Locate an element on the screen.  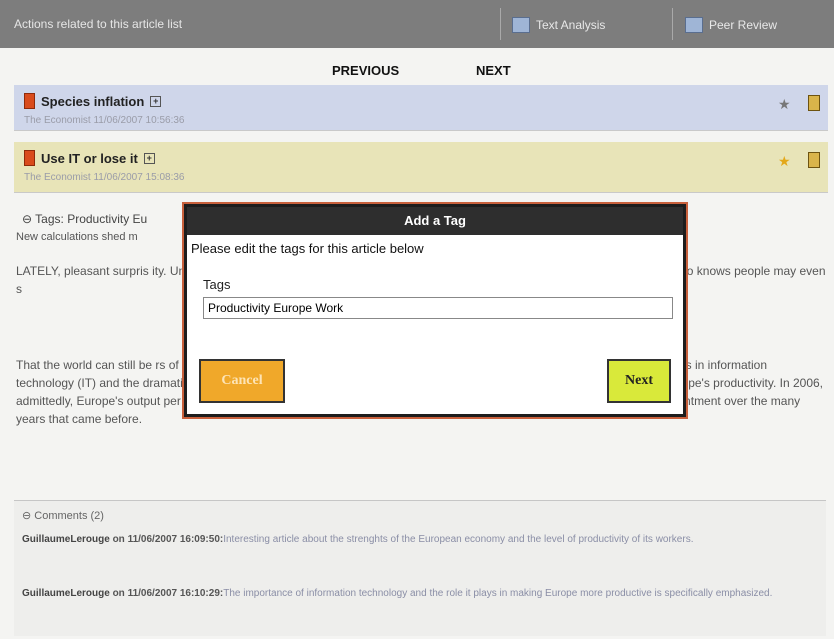
next-button: Next is located at coordinates (639, 381).